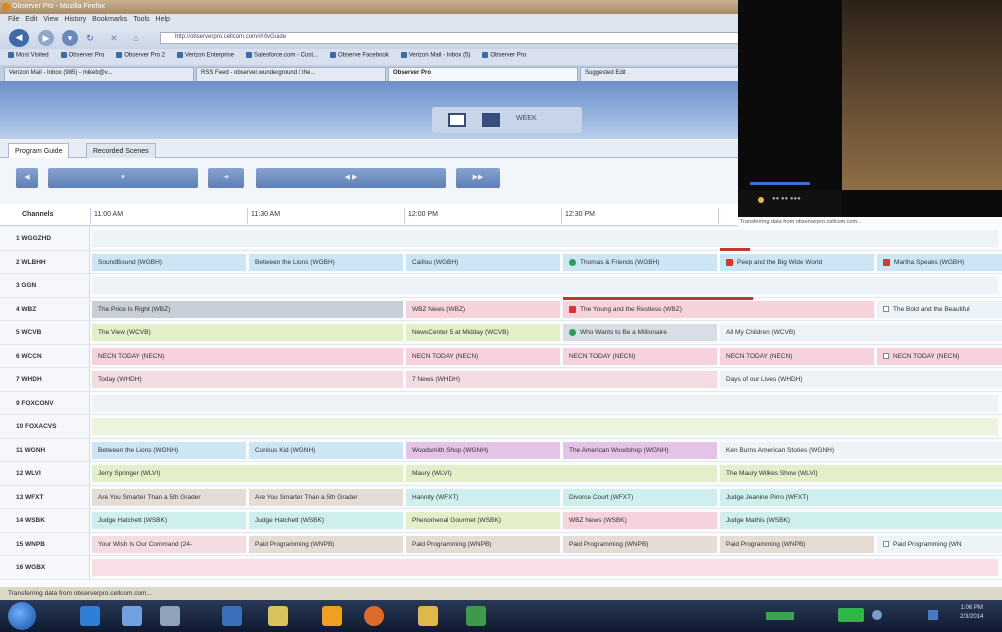 The image size is (1002, 632). I want to click on stop-icon: ✕, so click(114, 38).